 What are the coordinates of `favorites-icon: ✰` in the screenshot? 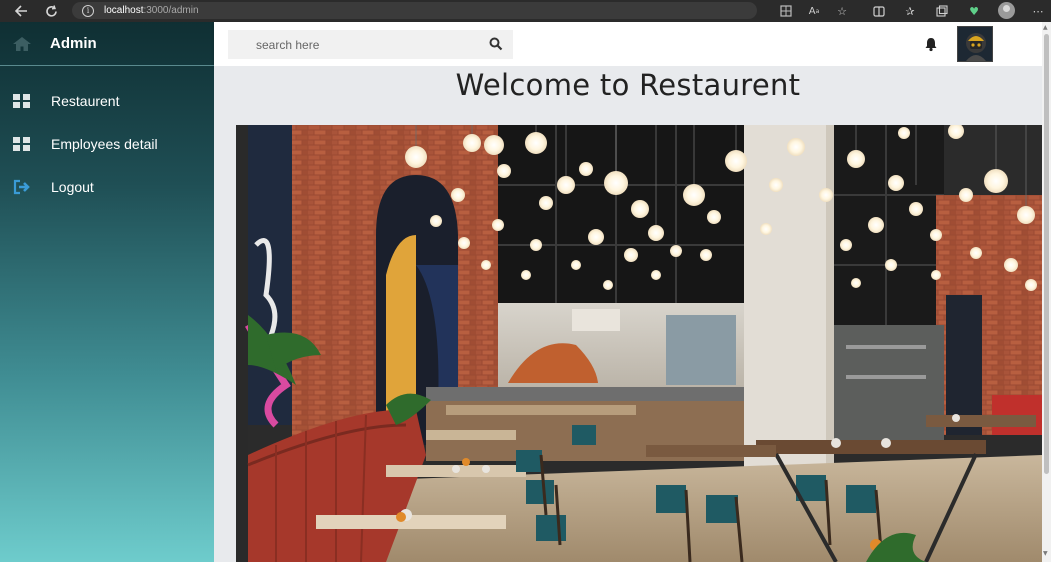 It's located at (910, 11).